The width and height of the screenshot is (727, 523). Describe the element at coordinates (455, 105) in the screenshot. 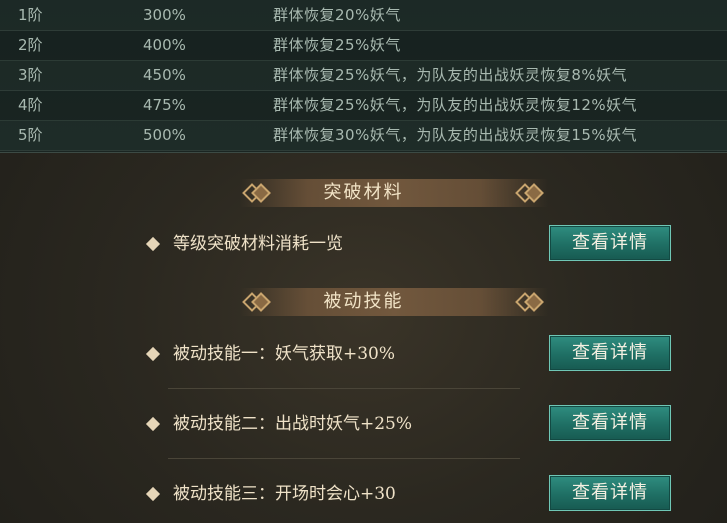

I see `effect-cell: 群体恢复25%妖气，为队友的出战妖灵恢复12%妖气` at that location.